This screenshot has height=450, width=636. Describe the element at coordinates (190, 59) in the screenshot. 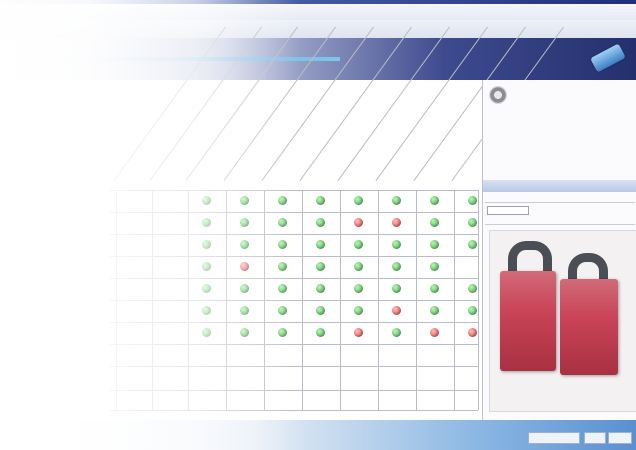

I see `banner-highlight` at that location.